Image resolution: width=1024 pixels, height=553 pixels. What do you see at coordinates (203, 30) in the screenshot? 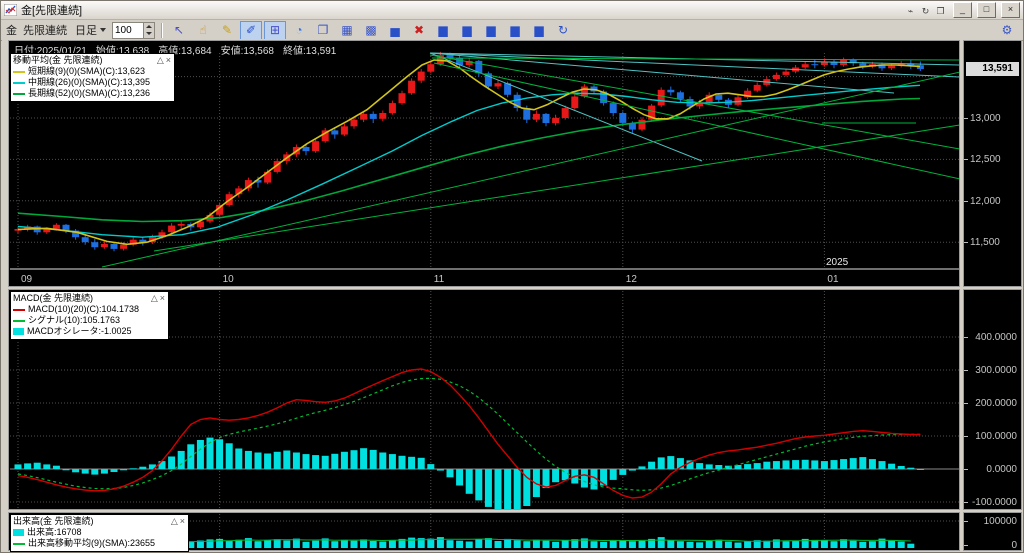
I see `hand-tool: ☝` at bounding box center [203, 30].